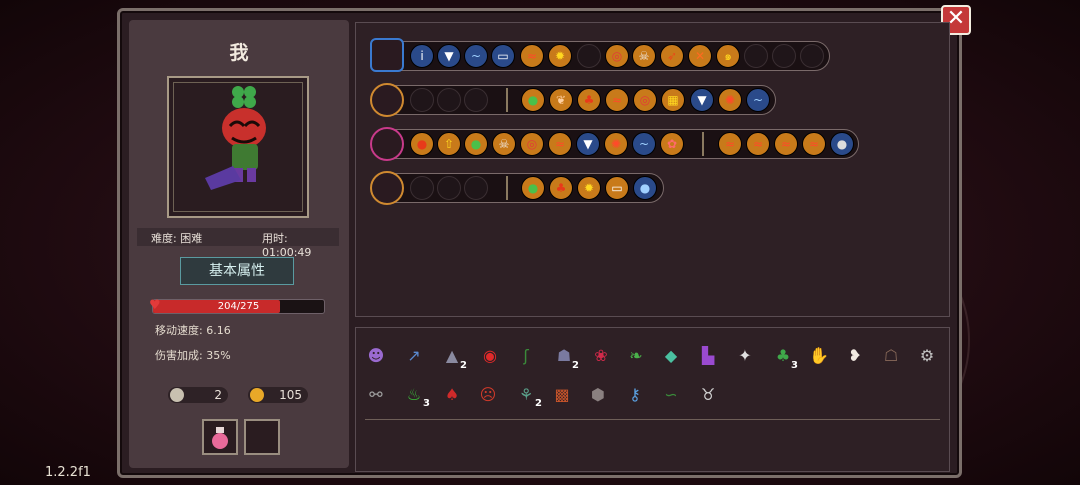 This screenshot has height=485, width=1080. I want to click on staff-slot-grid-icon: ▦, so click(673, 100).